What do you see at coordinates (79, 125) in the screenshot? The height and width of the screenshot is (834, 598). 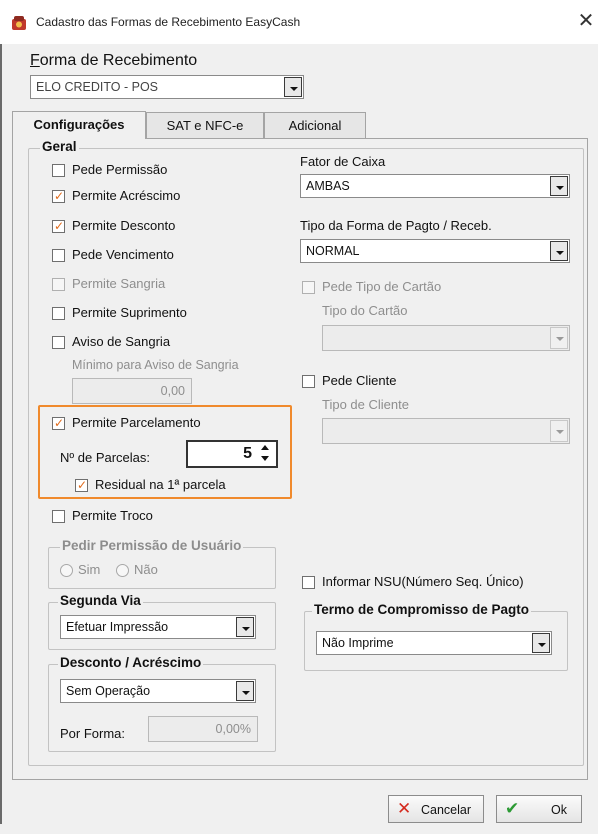 I see `tab-configuracoes: Configurações` at bounding box center [79, 125].